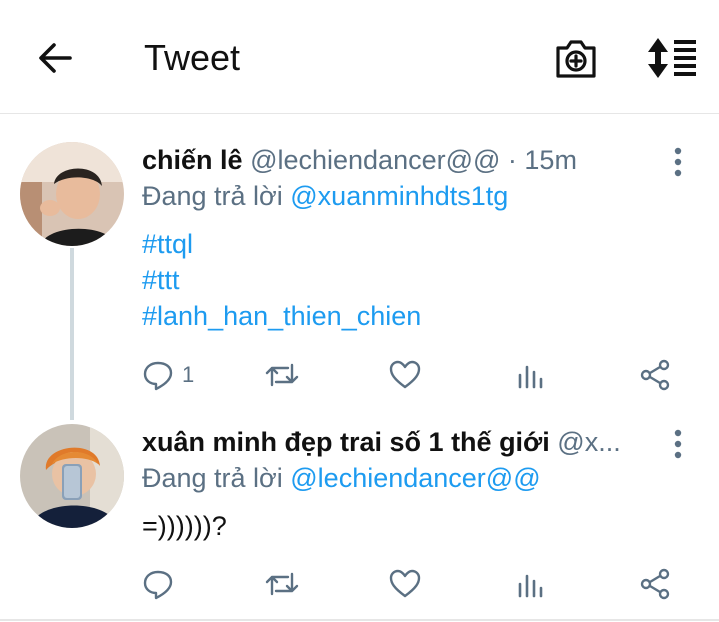 The height and width of the screenshot is (622, 719). Describe the element at coordinates (281, 244) in the screenshot. I see `hashtag-link: #ttql` at that location.